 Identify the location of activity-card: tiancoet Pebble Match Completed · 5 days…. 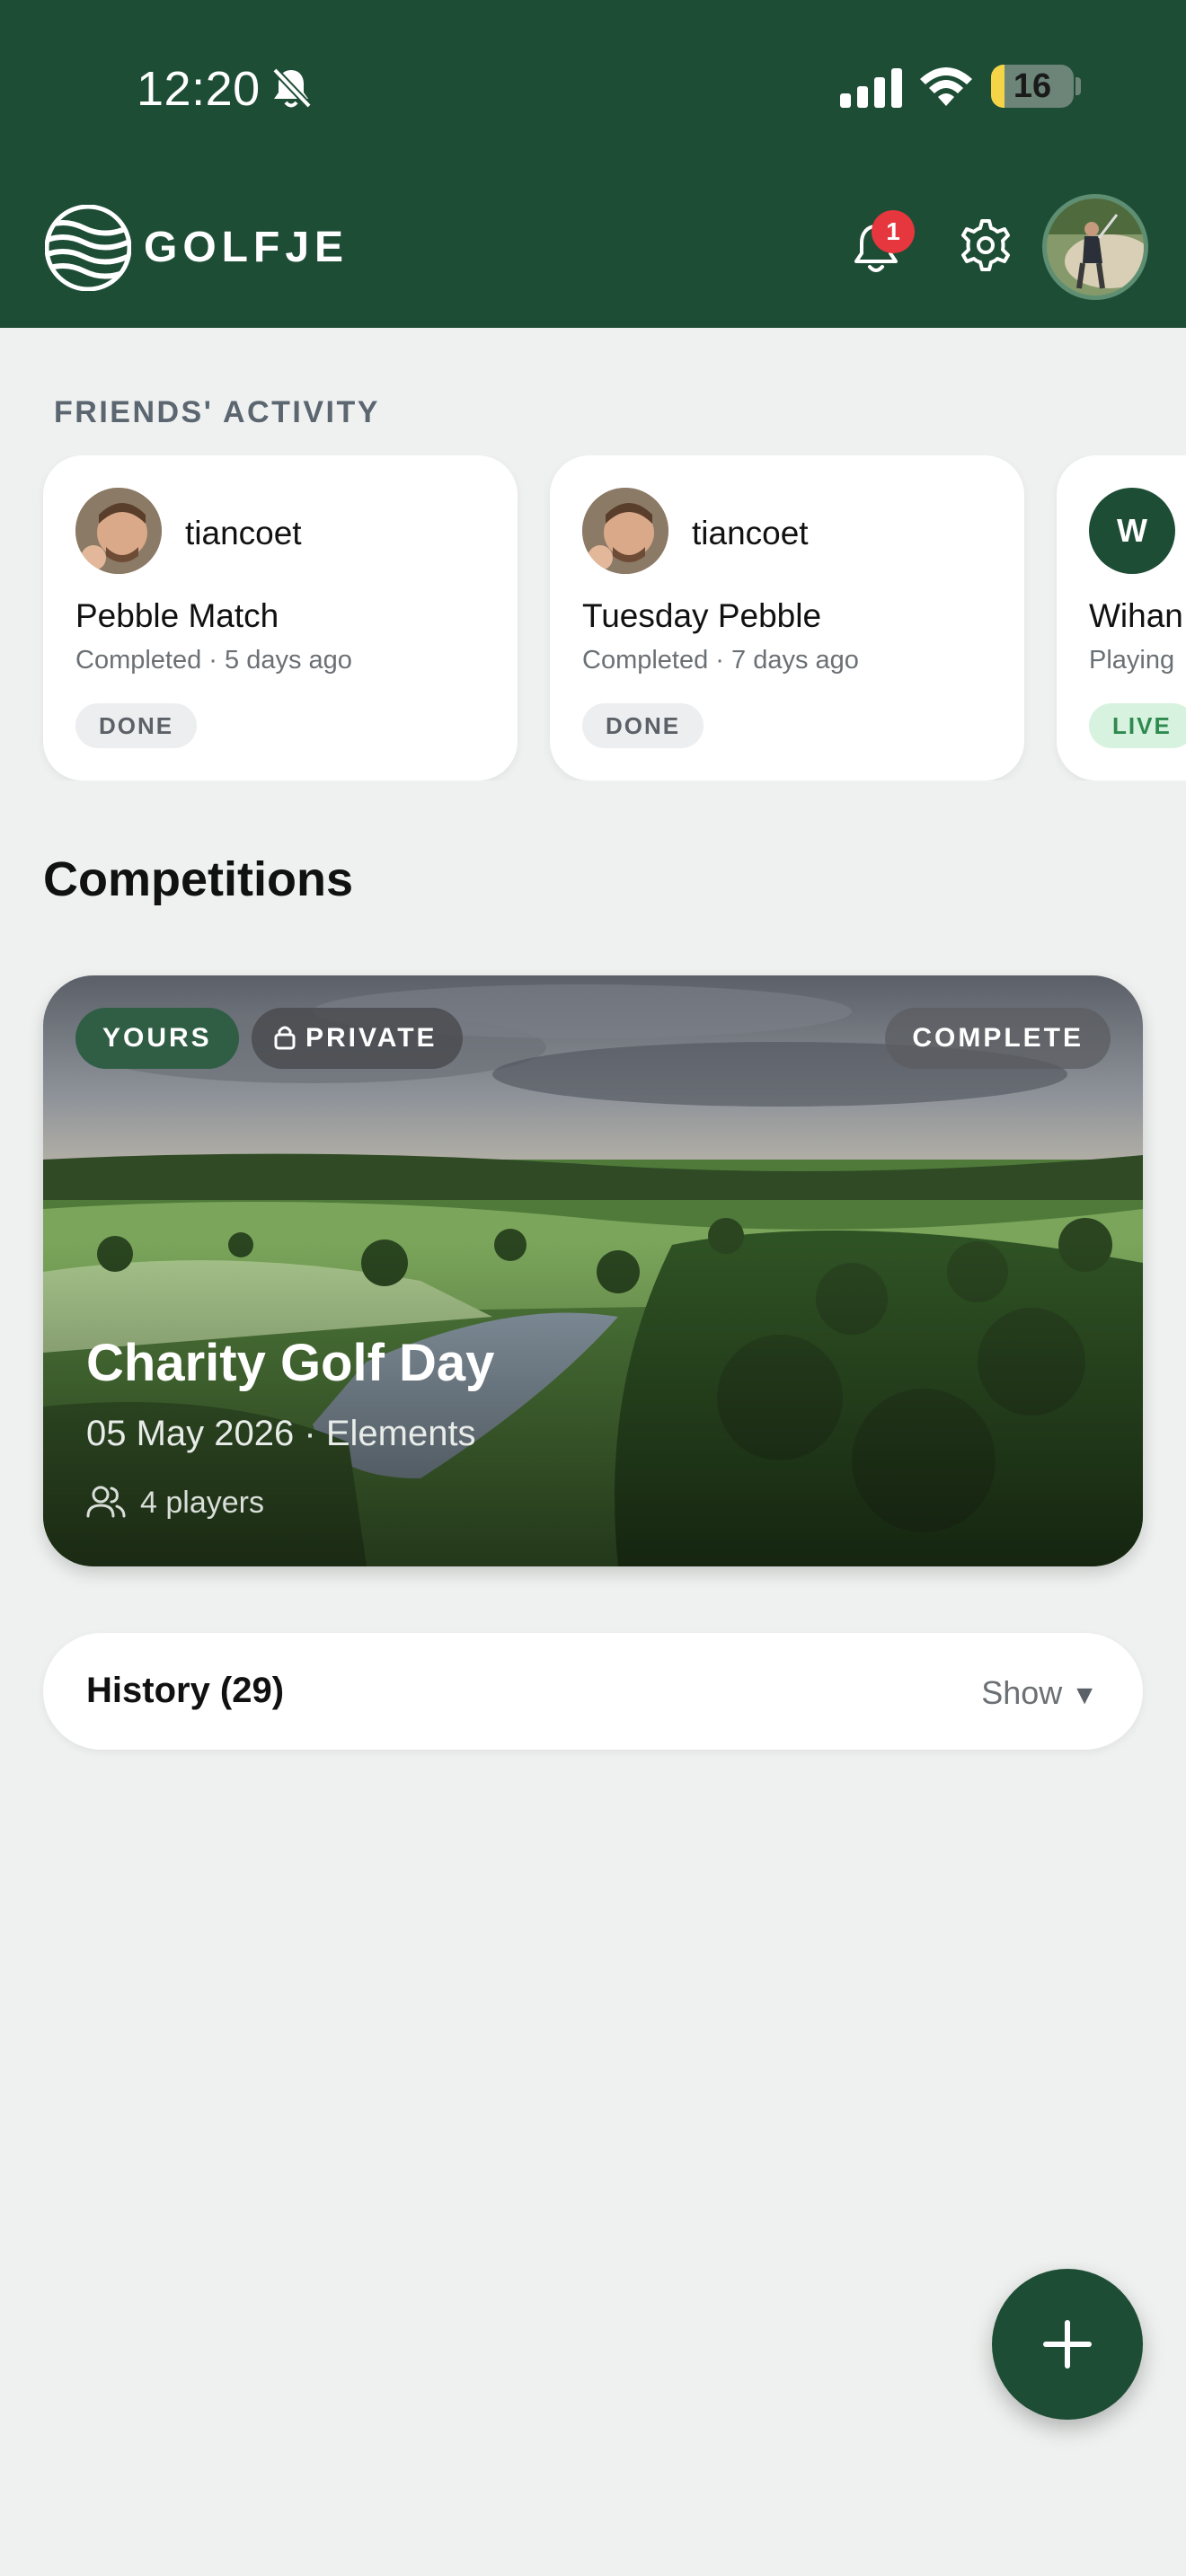
(280, 618).